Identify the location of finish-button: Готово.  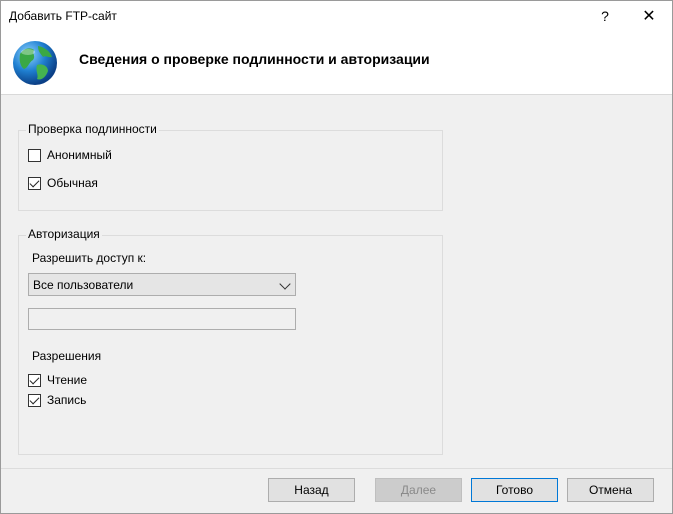
(514, 490).